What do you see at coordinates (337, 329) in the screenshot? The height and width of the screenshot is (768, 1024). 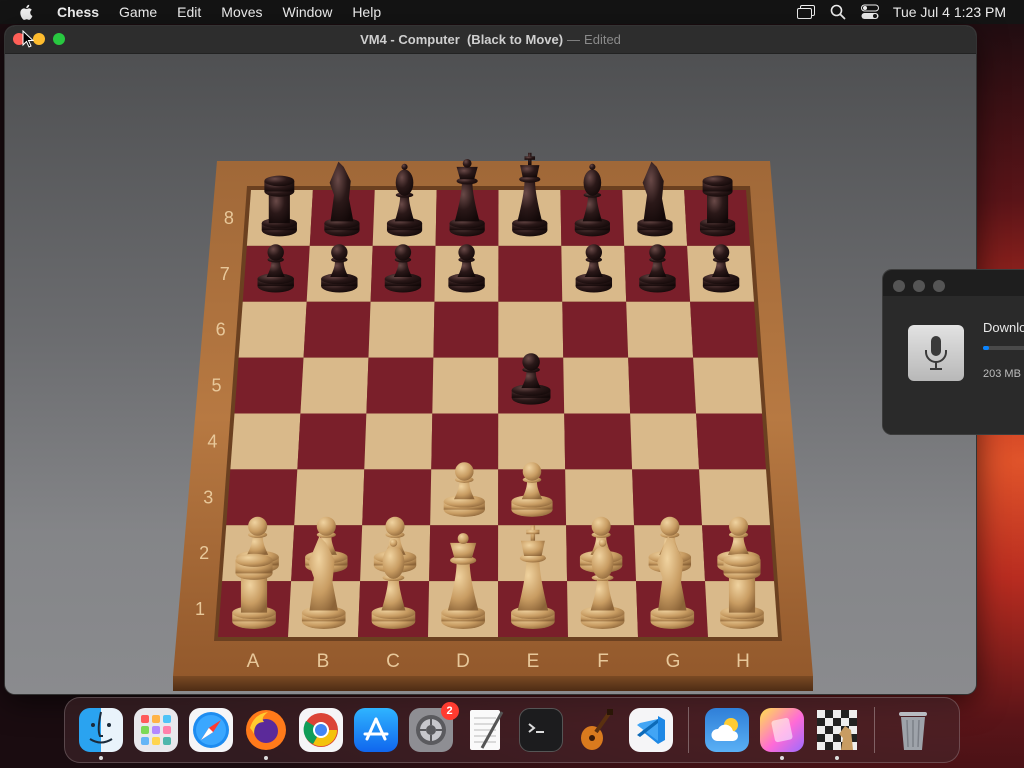 I see `square-b6` at bounding box center [337, 329].